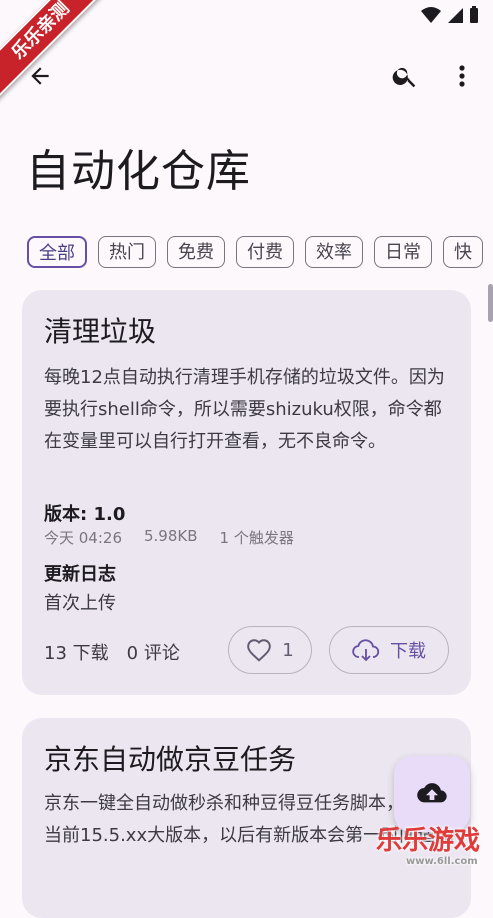 Image resolution: width=493 pixels, height=918 pixels. What do you see at coordinates (265, 252) in the screenshot?
I see `chip-paid: 付费` at bounding box center [265, 252].